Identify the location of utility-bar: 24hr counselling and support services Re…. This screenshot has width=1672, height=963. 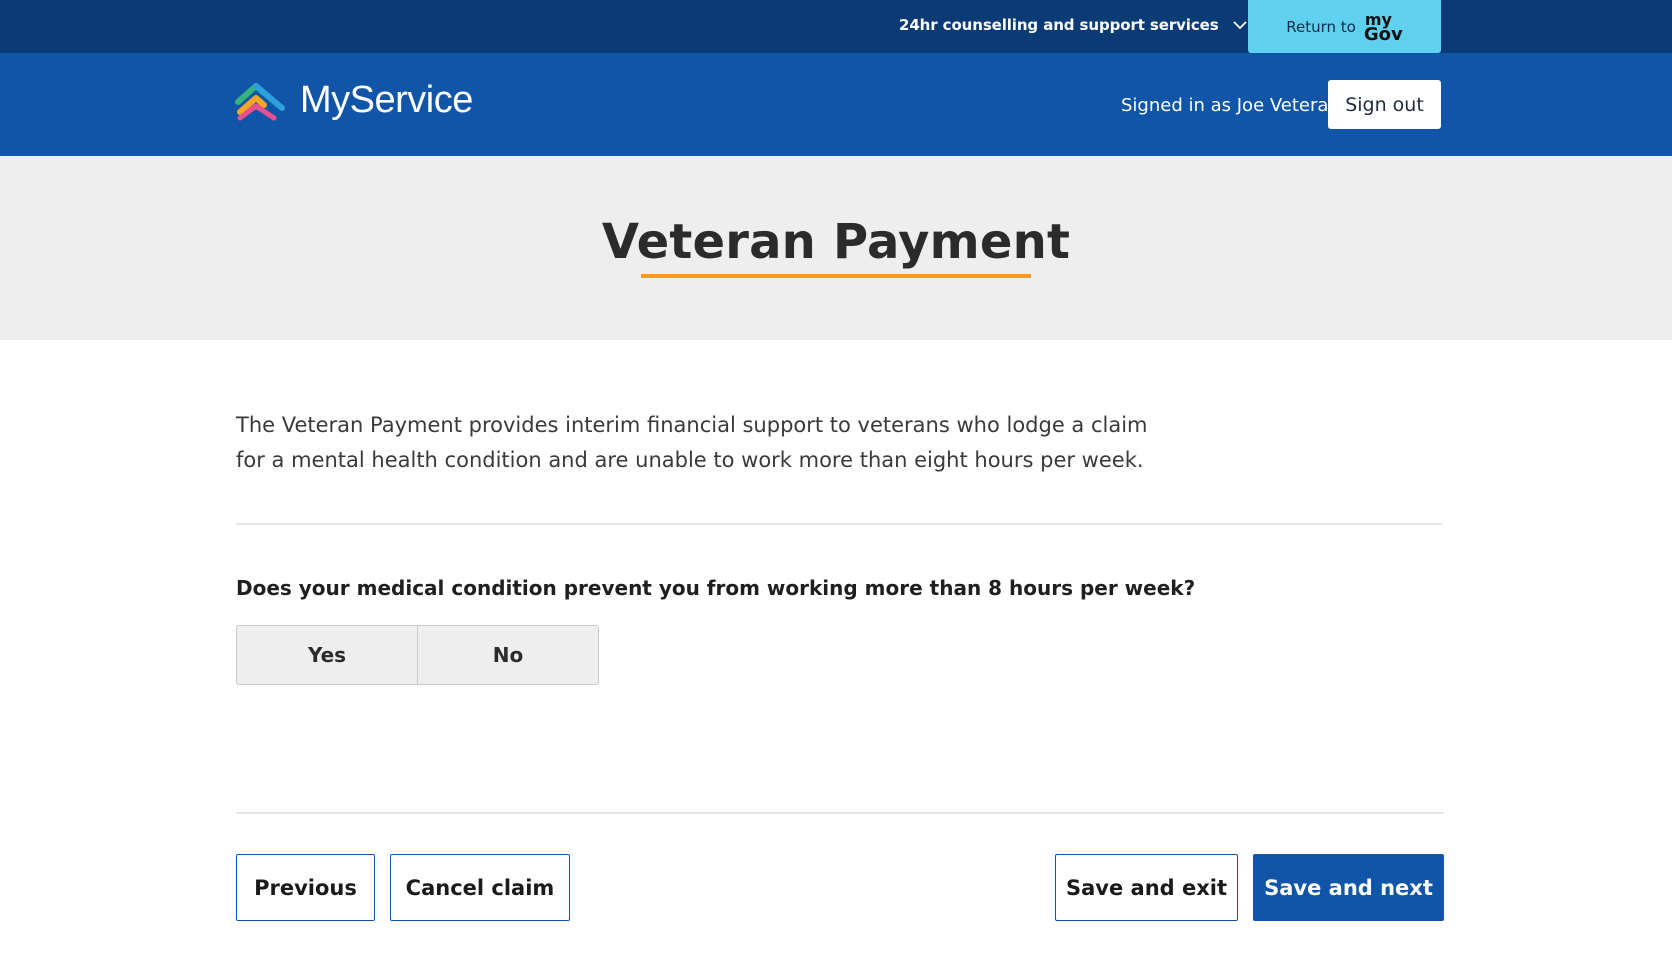
(836, 26).